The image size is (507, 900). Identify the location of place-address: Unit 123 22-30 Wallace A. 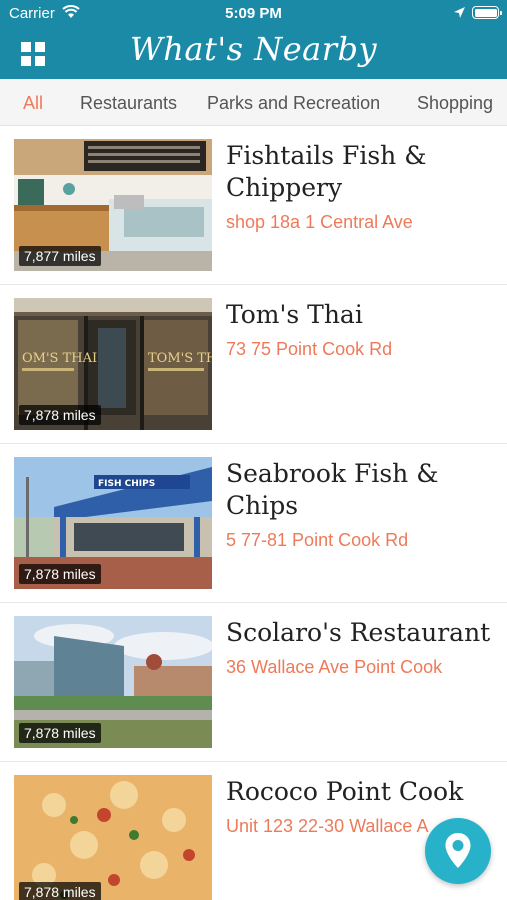
(327, 826).